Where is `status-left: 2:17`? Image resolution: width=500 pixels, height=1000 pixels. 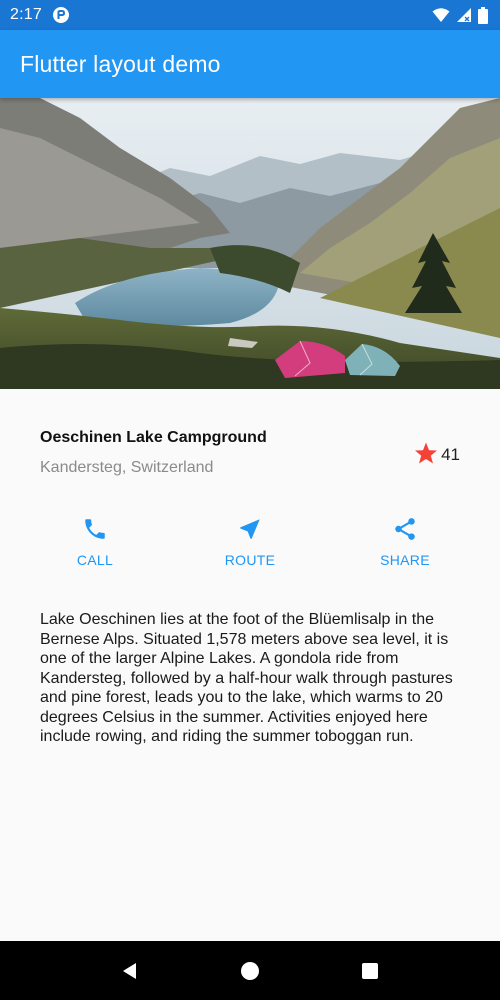 status-left: 2:17 is located at coordinates (40, 15).